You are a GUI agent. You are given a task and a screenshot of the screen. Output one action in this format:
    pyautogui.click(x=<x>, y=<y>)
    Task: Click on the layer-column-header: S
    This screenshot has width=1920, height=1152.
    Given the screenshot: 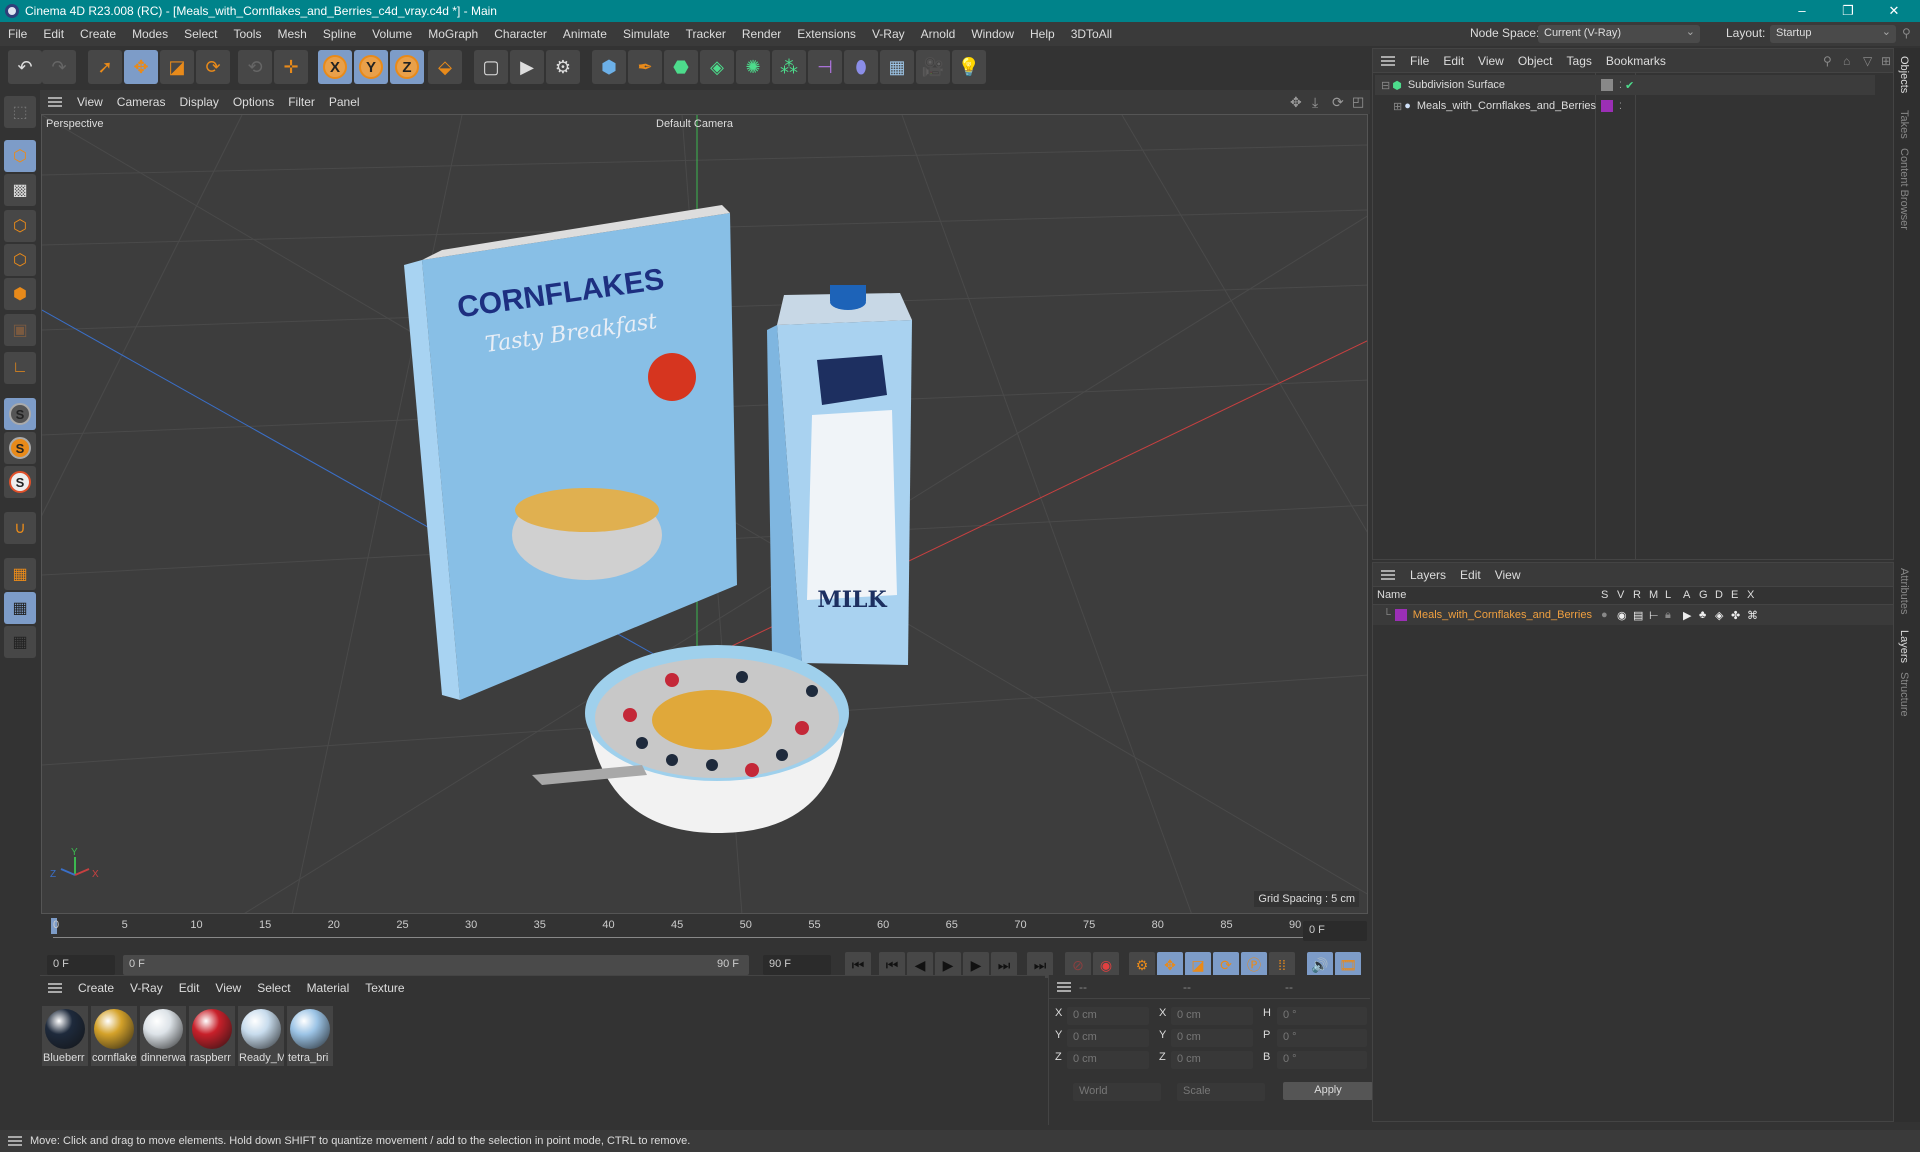 What is the action you would take?
    pyautogui.click(x=1604, y=595)
    